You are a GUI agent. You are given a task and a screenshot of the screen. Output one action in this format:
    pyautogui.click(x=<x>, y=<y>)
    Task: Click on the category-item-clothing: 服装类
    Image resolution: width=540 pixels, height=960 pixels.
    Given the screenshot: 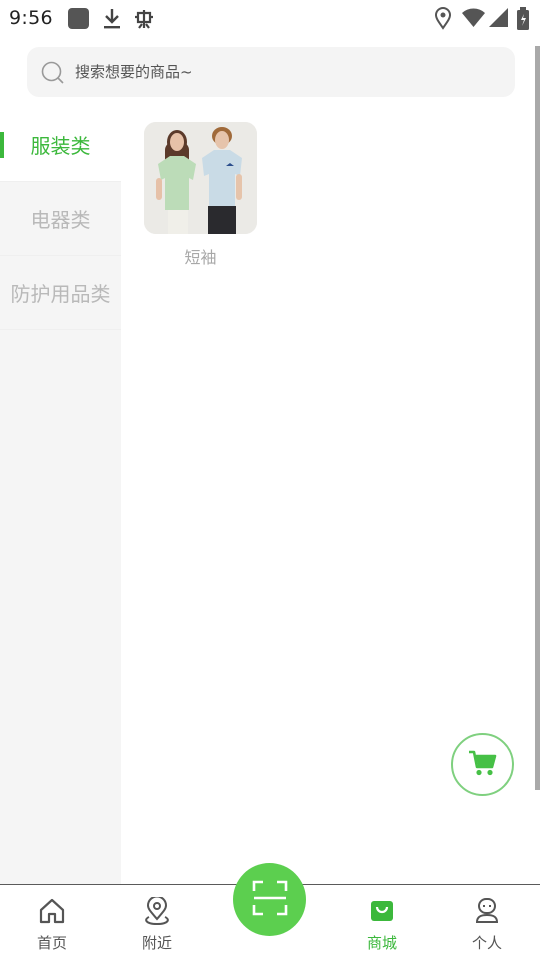 What is the action you would take?
    pyautogui.click(x=60, y=145)
    